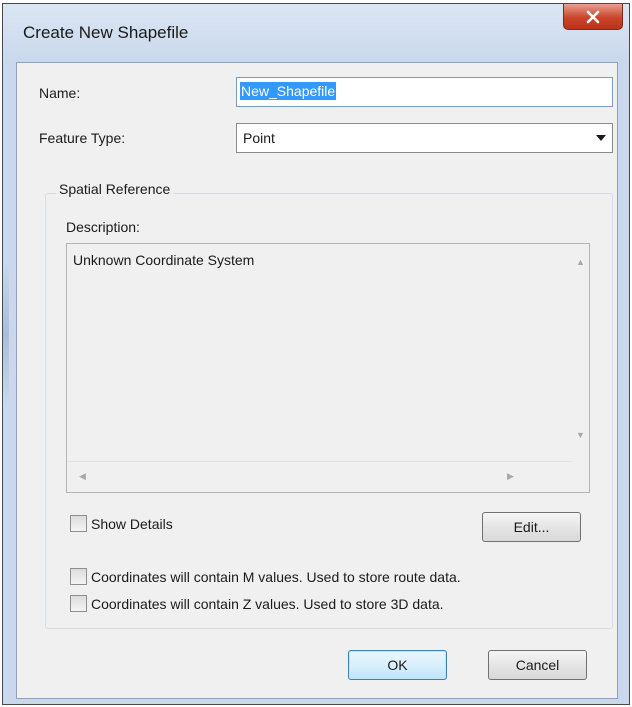 The width and height of the screenshot is (632, 707). What do you see at coordinates (580, 262) in the screenshot?
I see `scroll-up-icon: ▲` at bounding box center [580, 262].